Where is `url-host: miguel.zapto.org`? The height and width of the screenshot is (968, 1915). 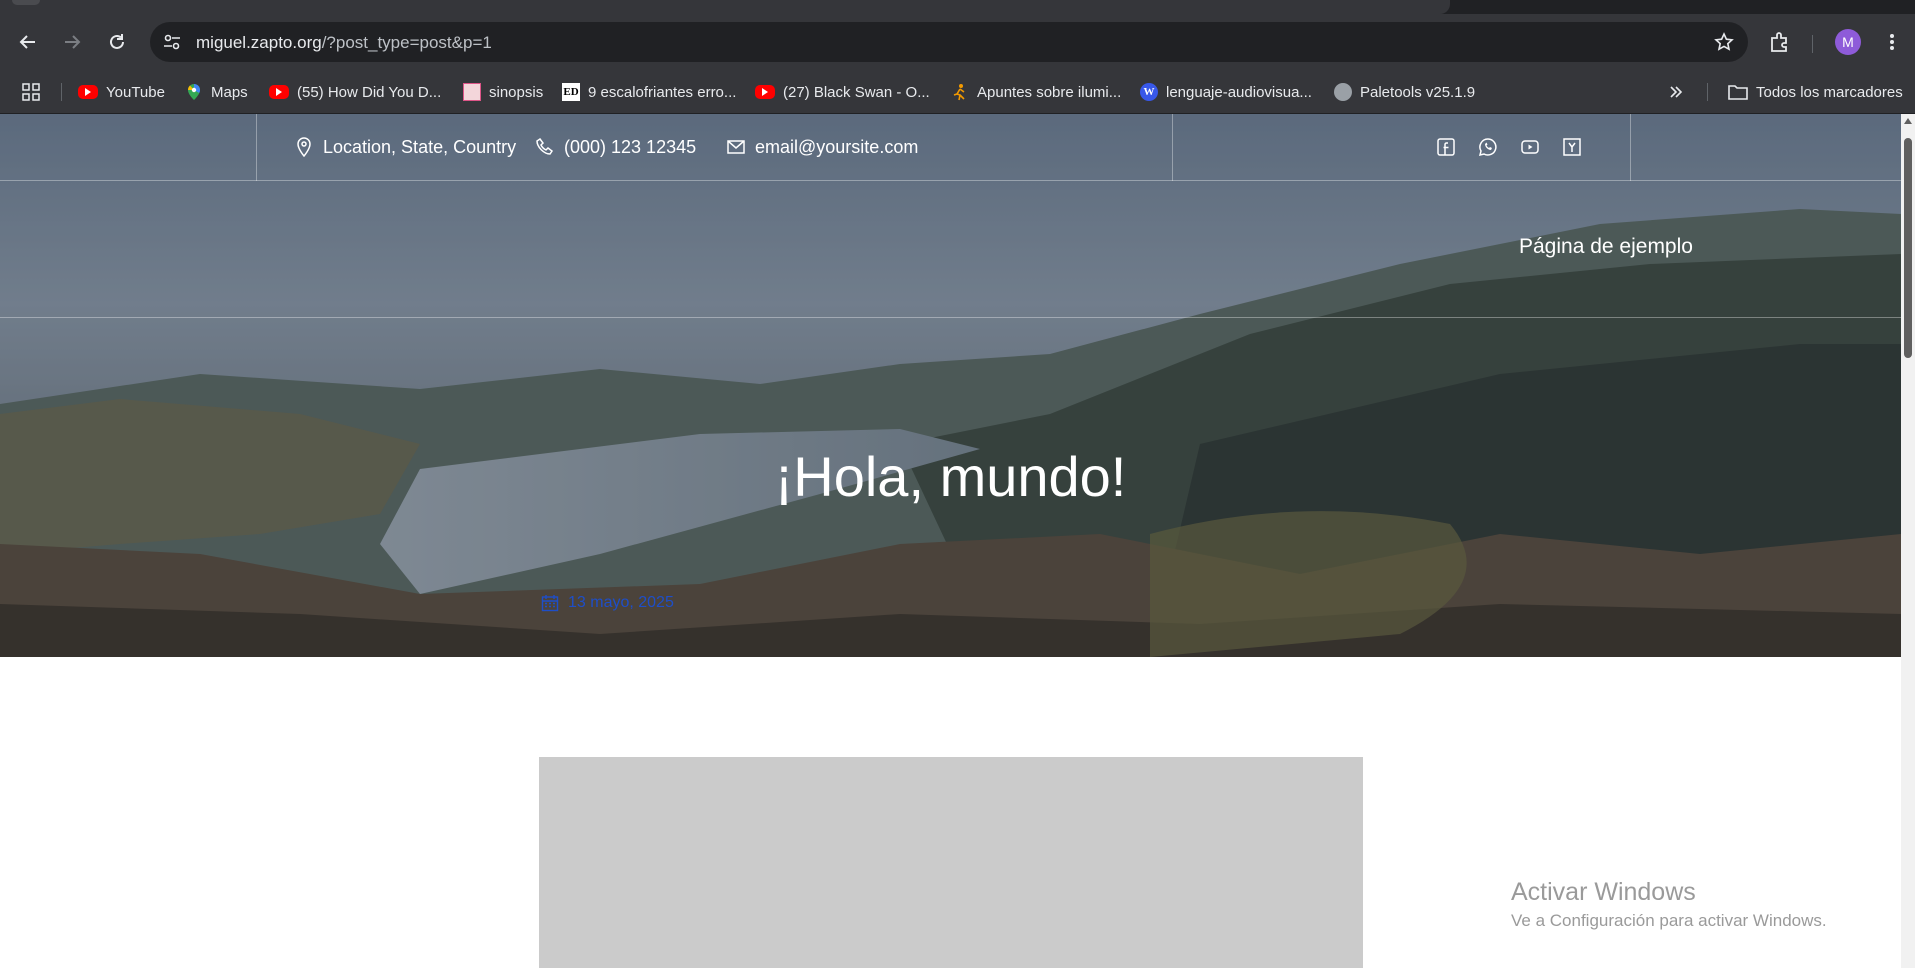 url-host: miguel.zapto.org is located at coordinates (259, 42).